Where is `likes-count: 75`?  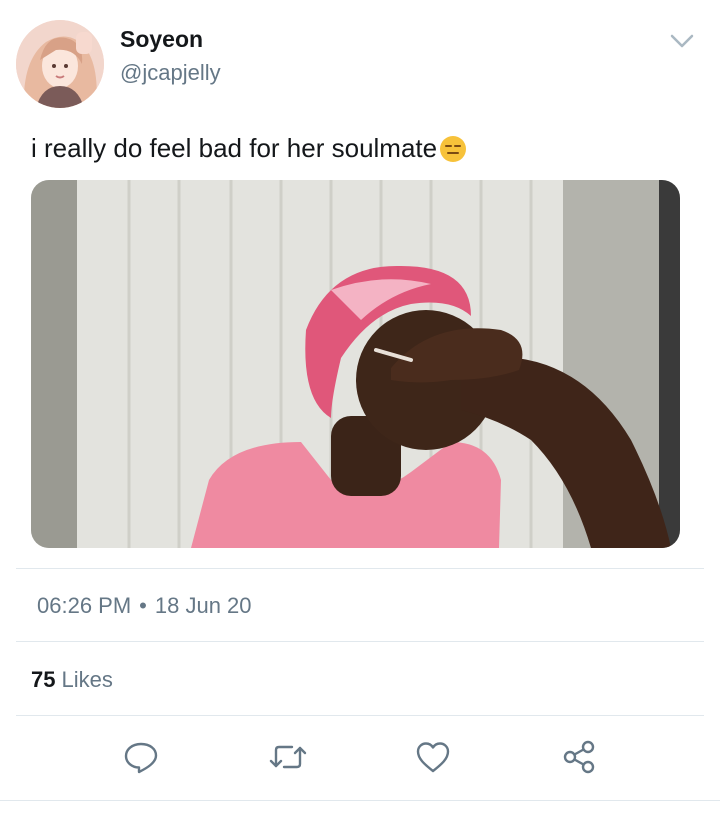 likes-count: 75 is located at coordinates (43, 679).